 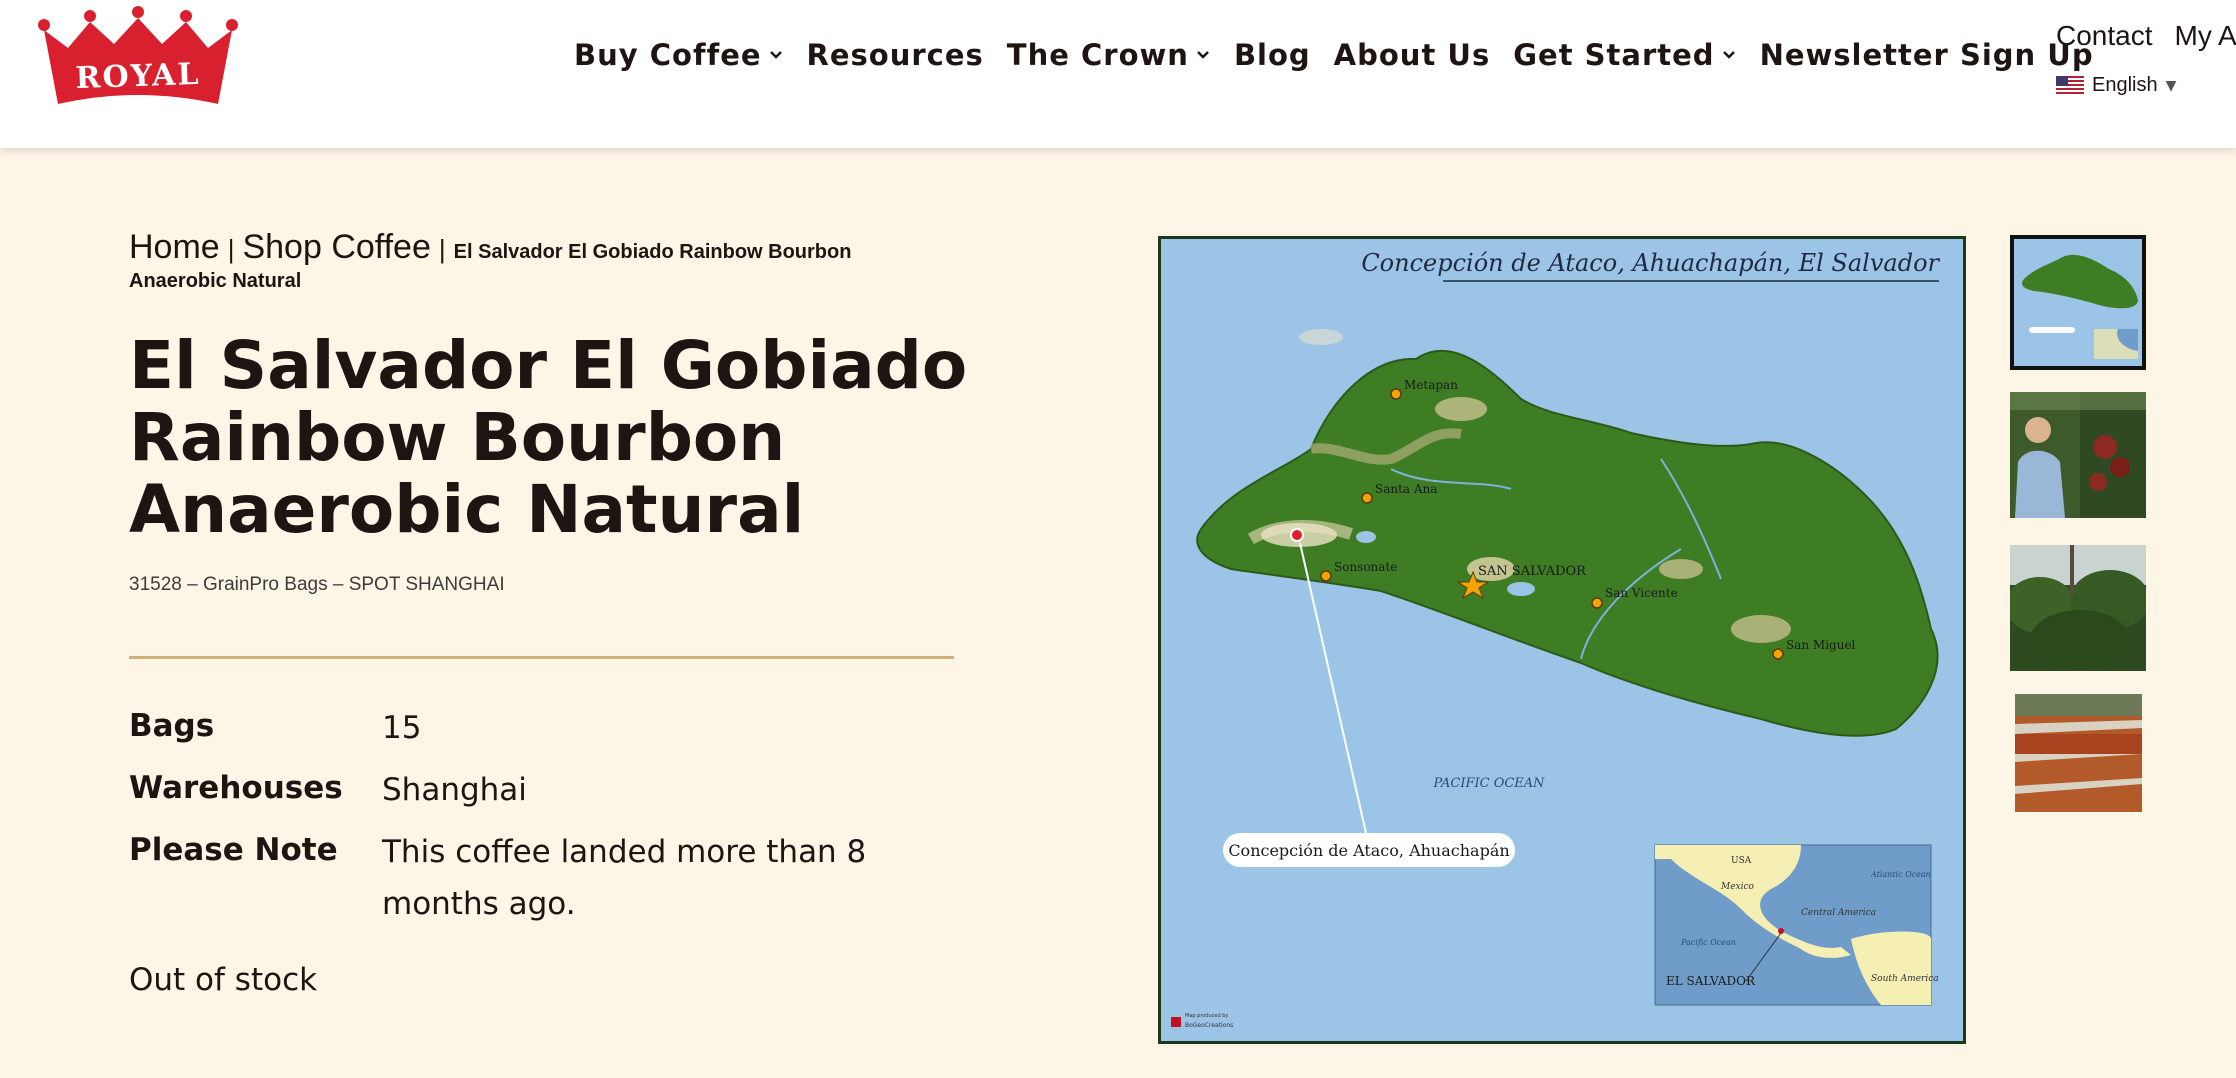 I want to click on language-label: English, so click(x=2125, y=85).